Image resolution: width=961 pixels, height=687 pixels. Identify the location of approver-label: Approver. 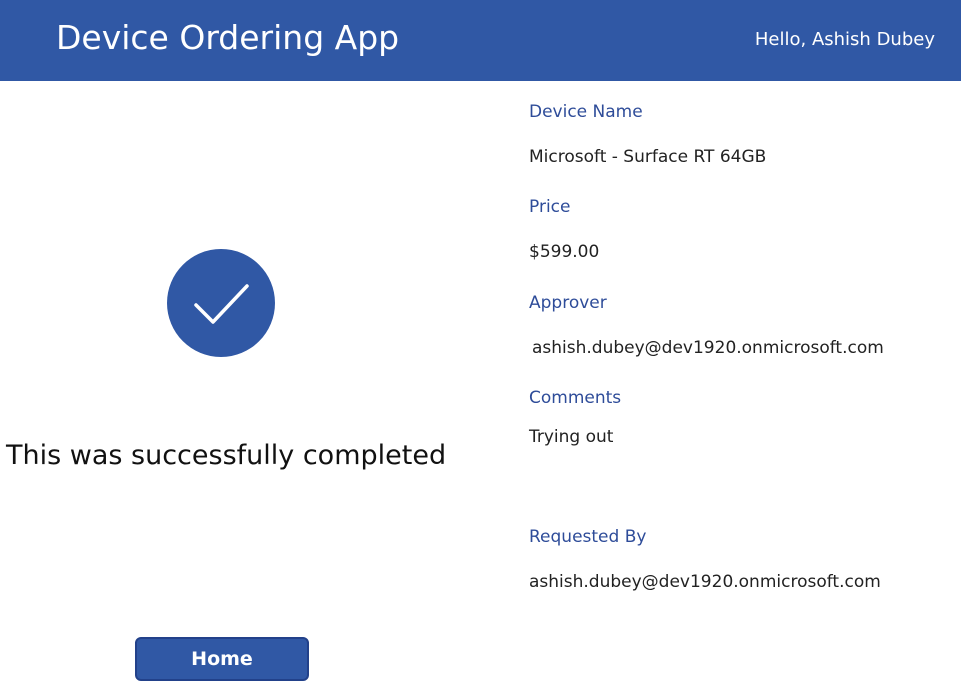
(568, 303).